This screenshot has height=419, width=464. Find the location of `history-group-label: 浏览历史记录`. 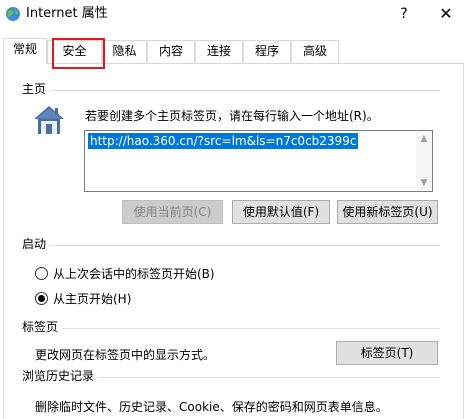

history-group-label: 浏览历史记录 is located at coordinates (60, 376).